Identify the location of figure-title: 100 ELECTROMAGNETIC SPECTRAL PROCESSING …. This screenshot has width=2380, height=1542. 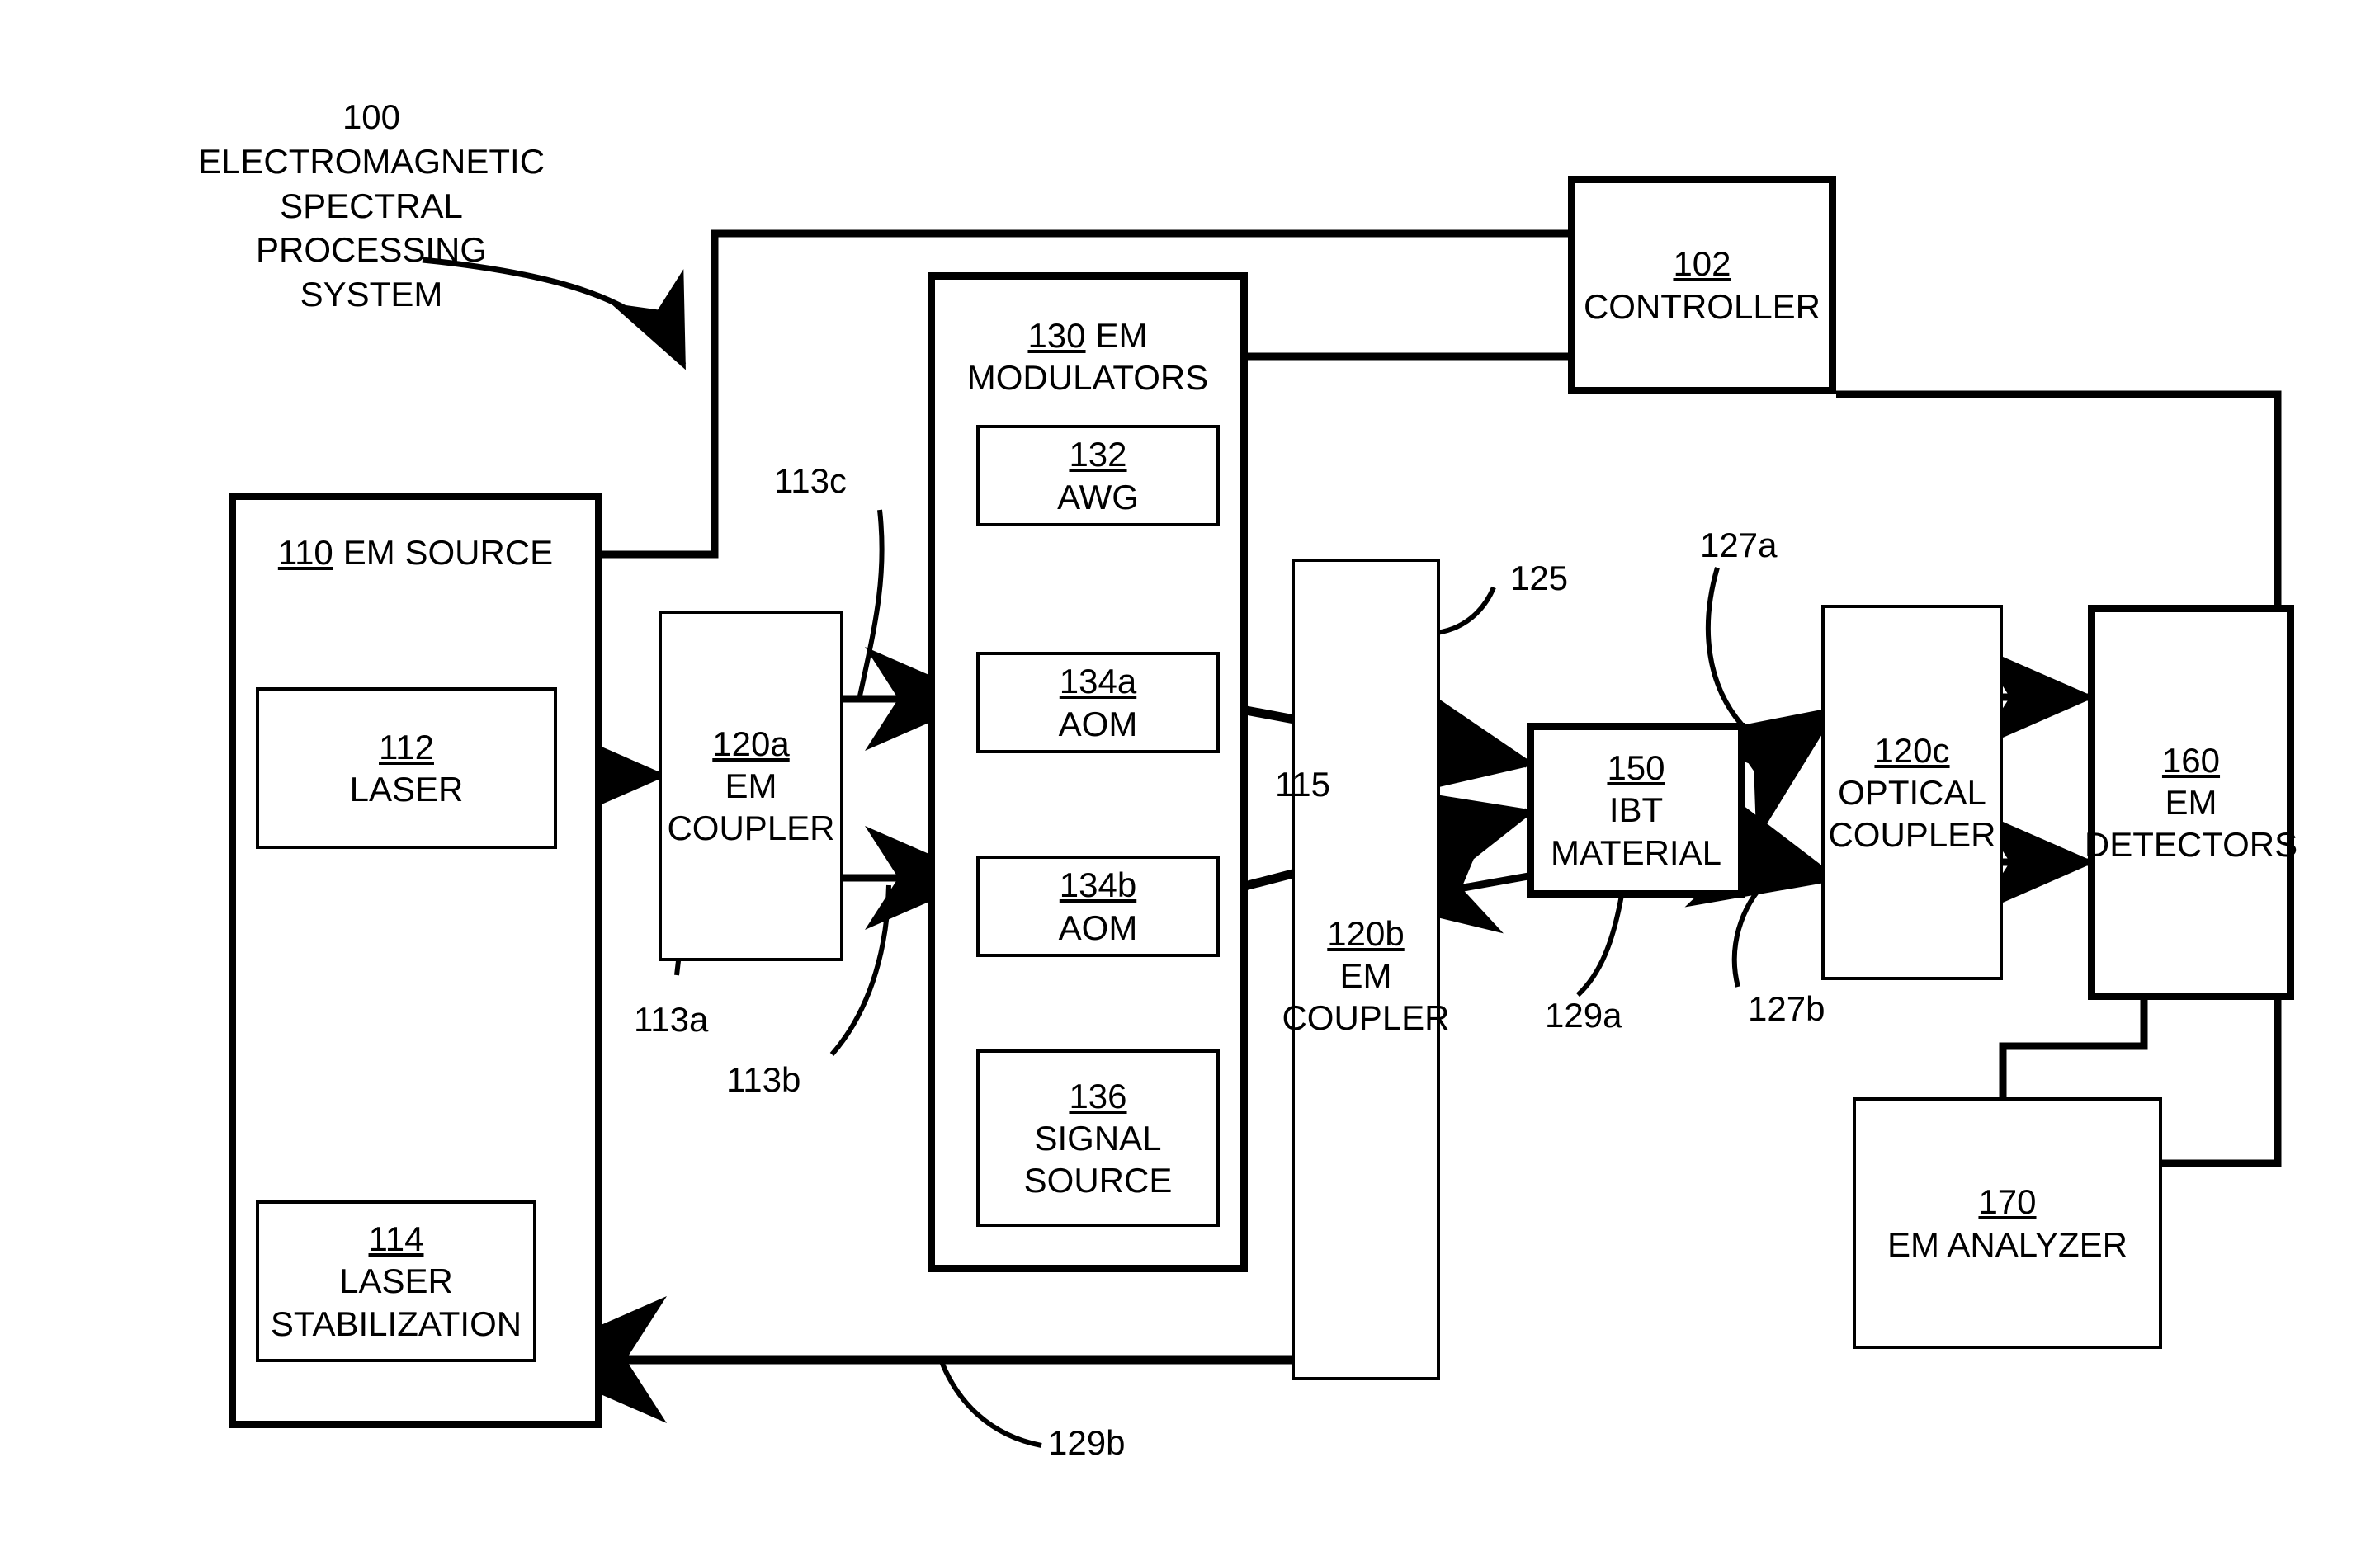
(371, 206).